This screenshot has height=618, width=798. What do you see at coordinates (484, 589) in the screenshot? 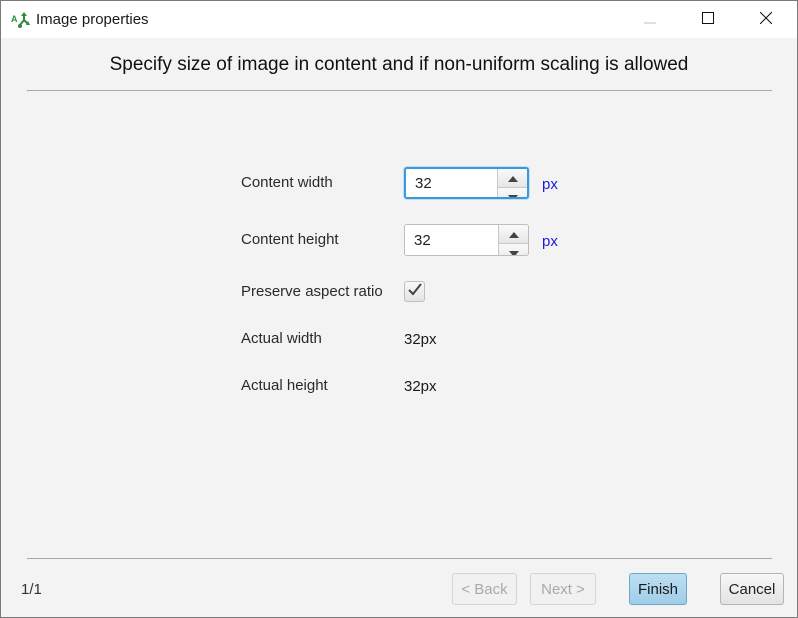
I see `back-button: < Back` at bounding box center [484, 589].